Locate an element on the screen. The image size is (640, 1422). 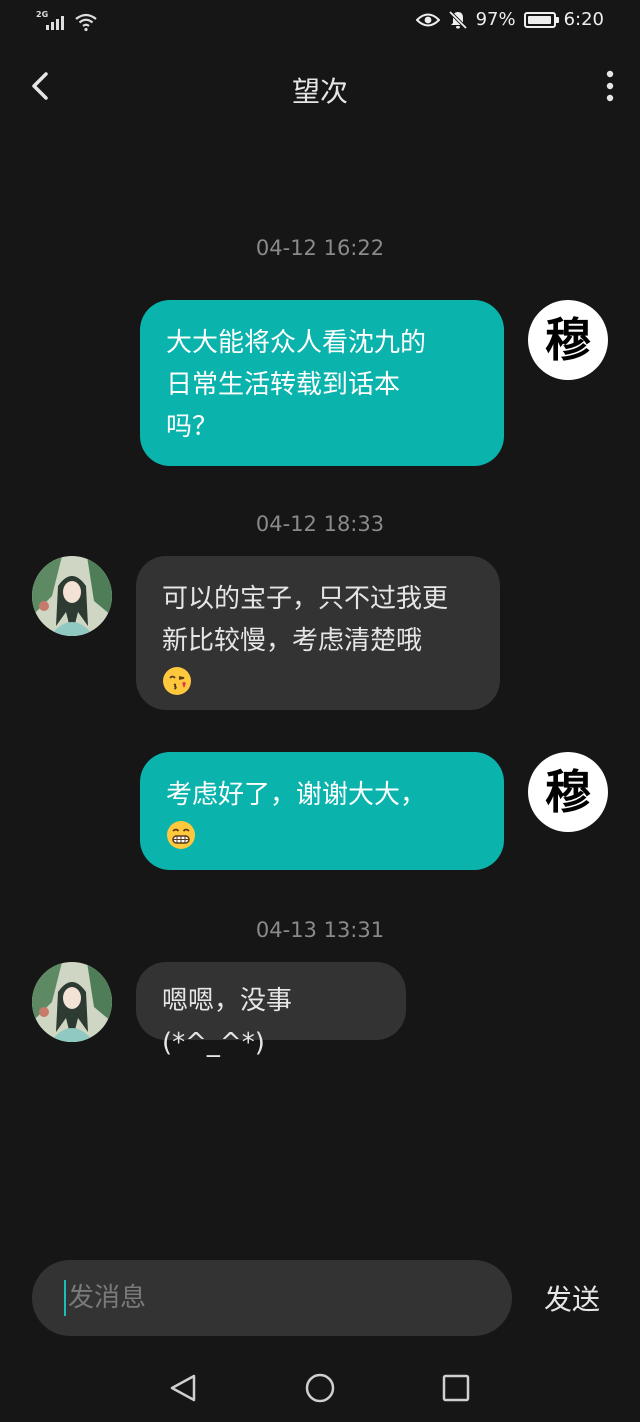
back-triangle-icon is located at coordinates (184, 1388).